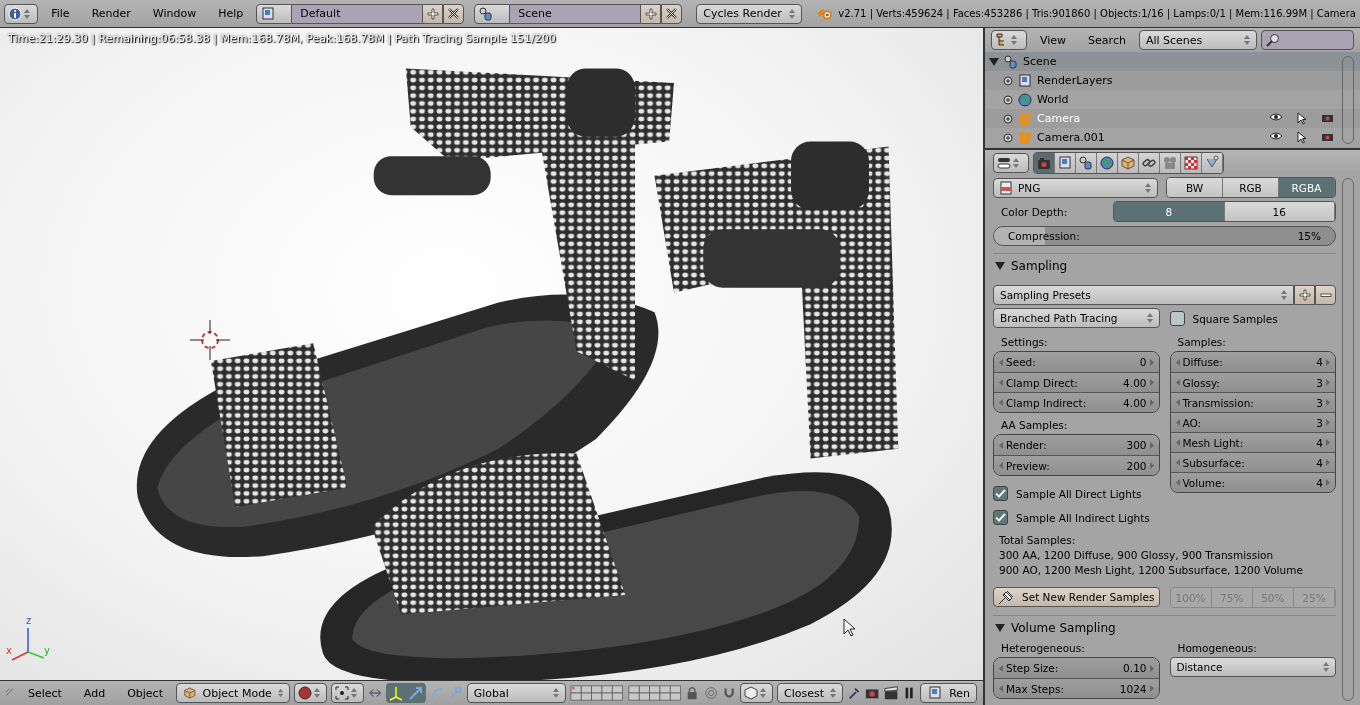 Image resolution: width=1360 pixels, height=705 pixels. I want to click on color-mode-toggle: RGB, so click(1251, 187).